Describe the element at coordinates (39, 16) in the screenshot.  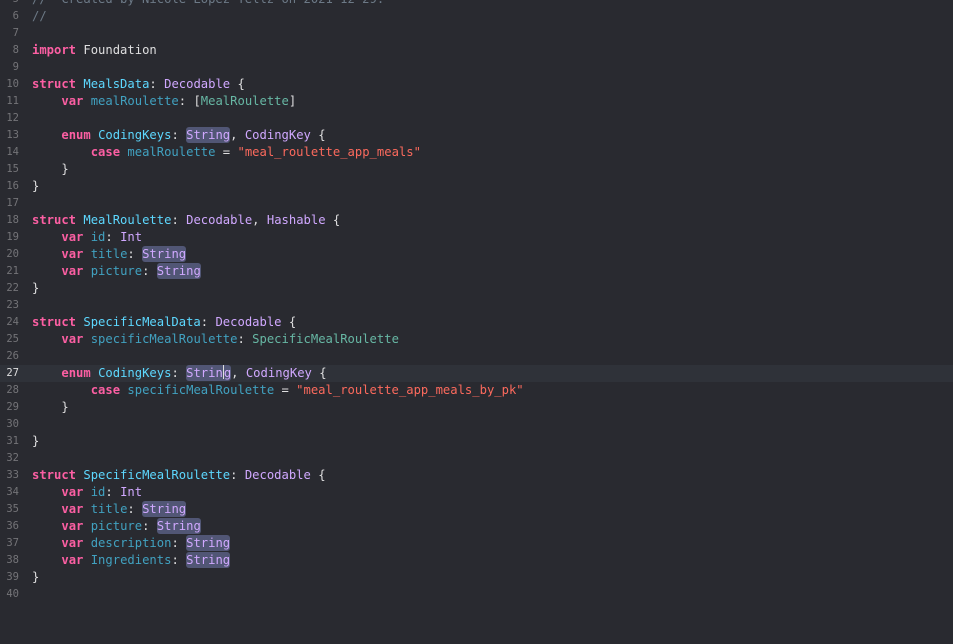
I see `code-token: //` at that location.